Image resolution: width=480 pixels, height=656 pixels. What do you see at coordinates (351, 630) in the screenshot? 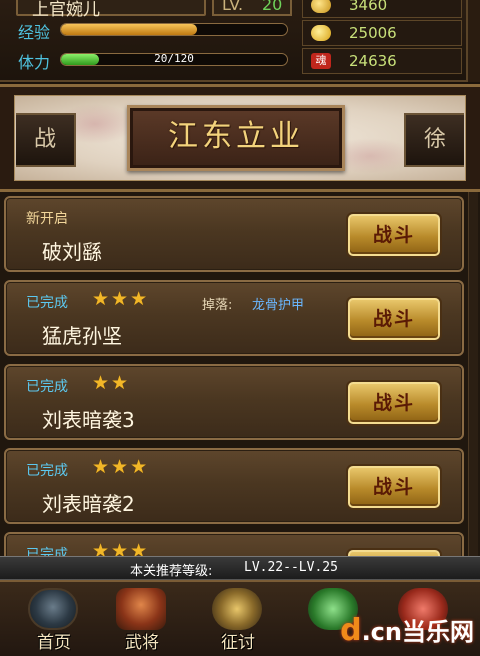
I see `watermark-prefix: d` at bounding box center [351, 630].